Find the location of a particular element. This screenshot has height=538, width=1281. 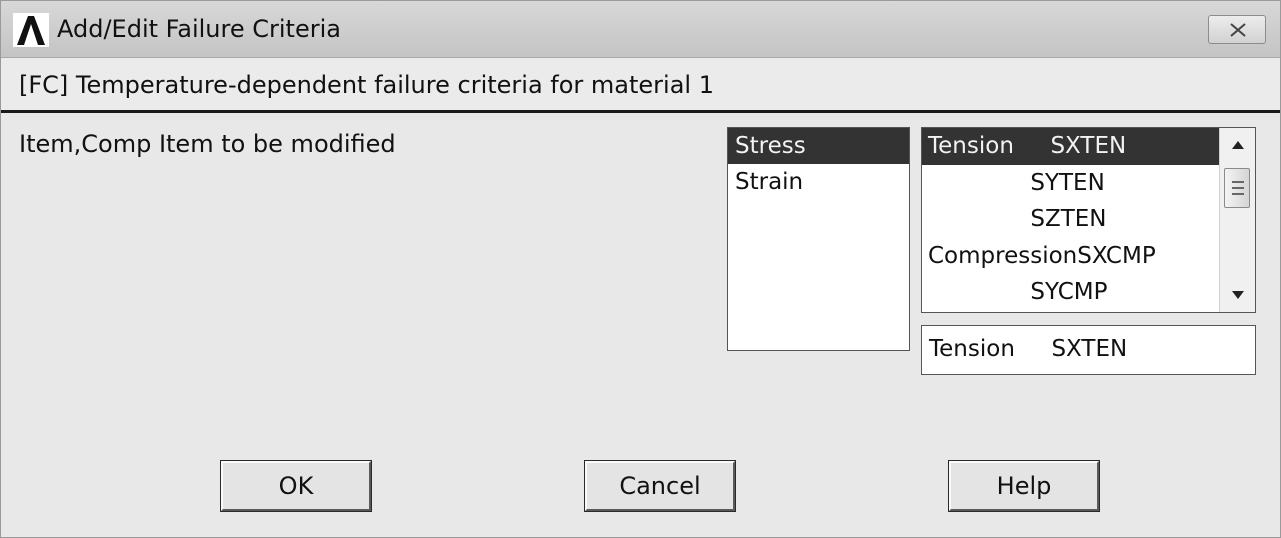

list-item-syten: SYTEN is located at coordinates (1070, 183).